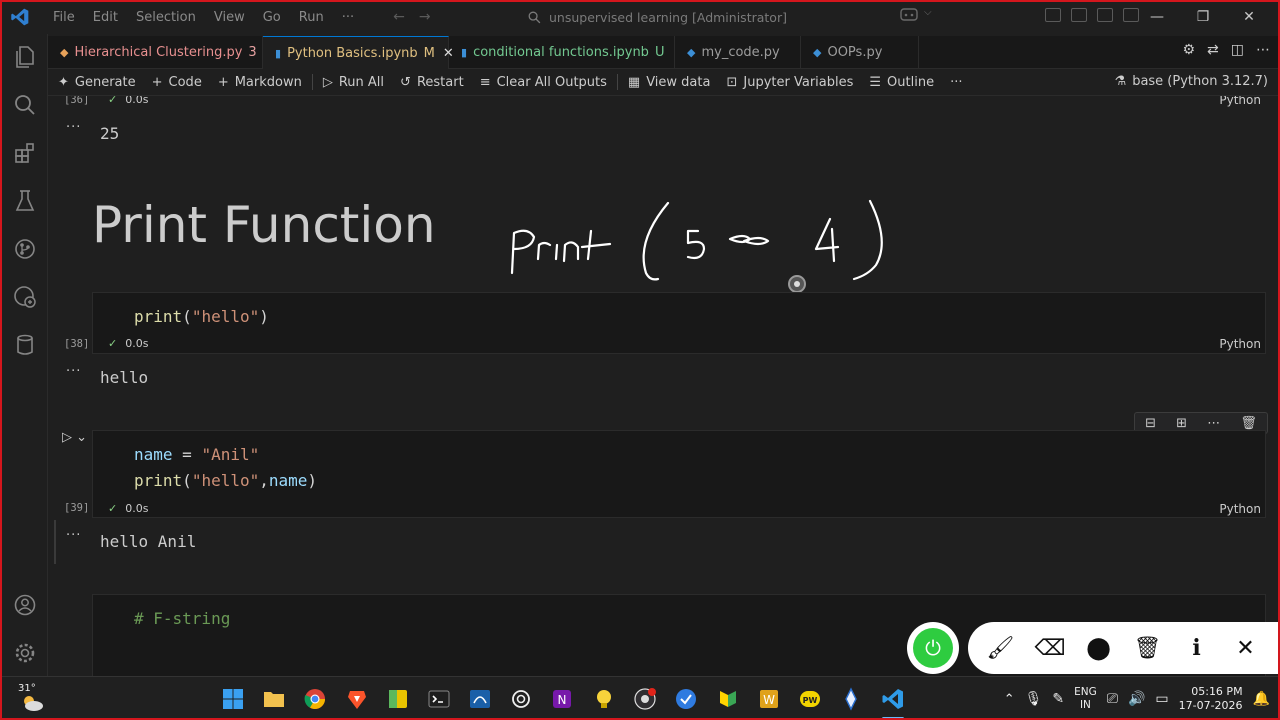  I want to click on delete-cell-icon: 🗑, so click(1248, 423).